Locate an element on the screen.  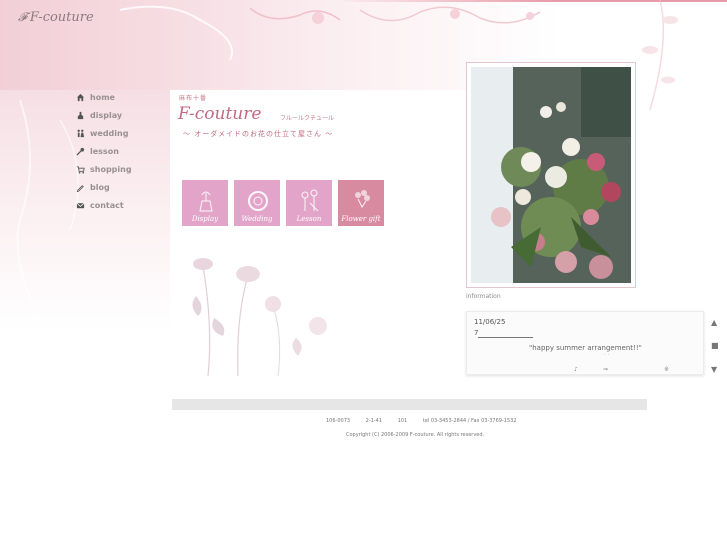
nav-item-shopping: shopping is located at coordinates (104, 169).